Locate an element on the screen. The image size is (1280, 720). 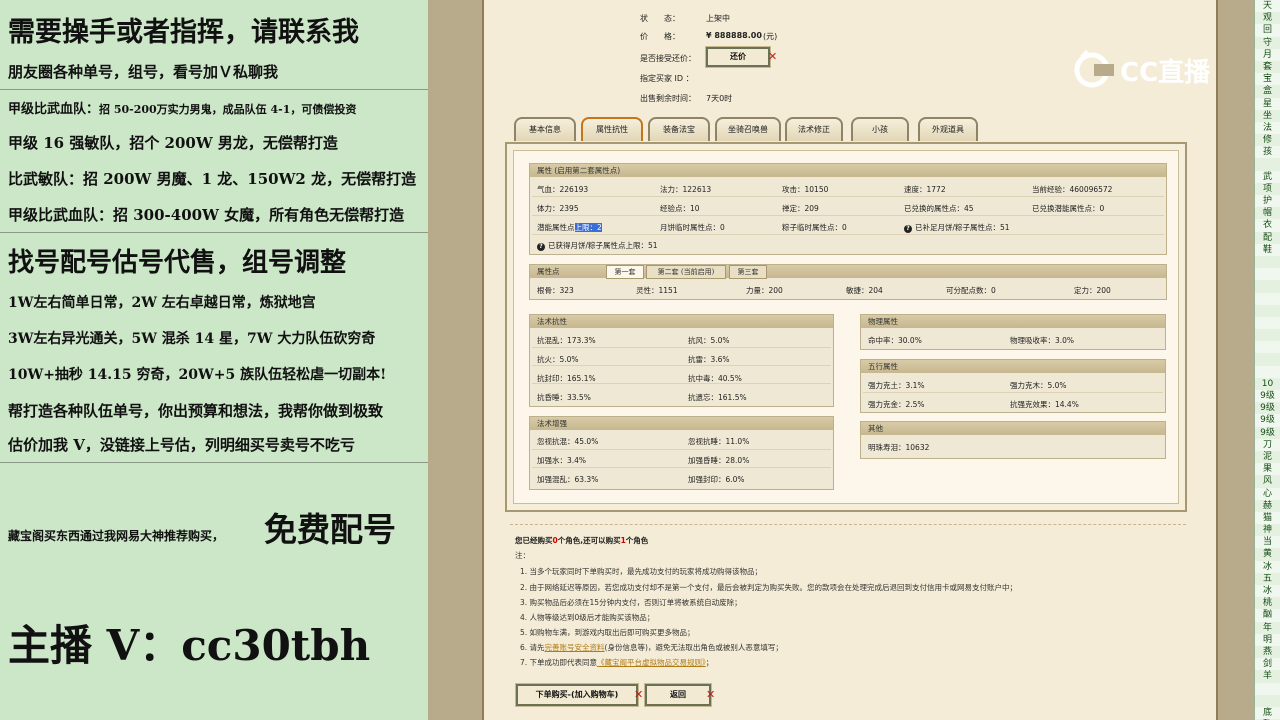
tab-mounts-pets: 坐骑召唤兽 is located at coordinates (748, 129).